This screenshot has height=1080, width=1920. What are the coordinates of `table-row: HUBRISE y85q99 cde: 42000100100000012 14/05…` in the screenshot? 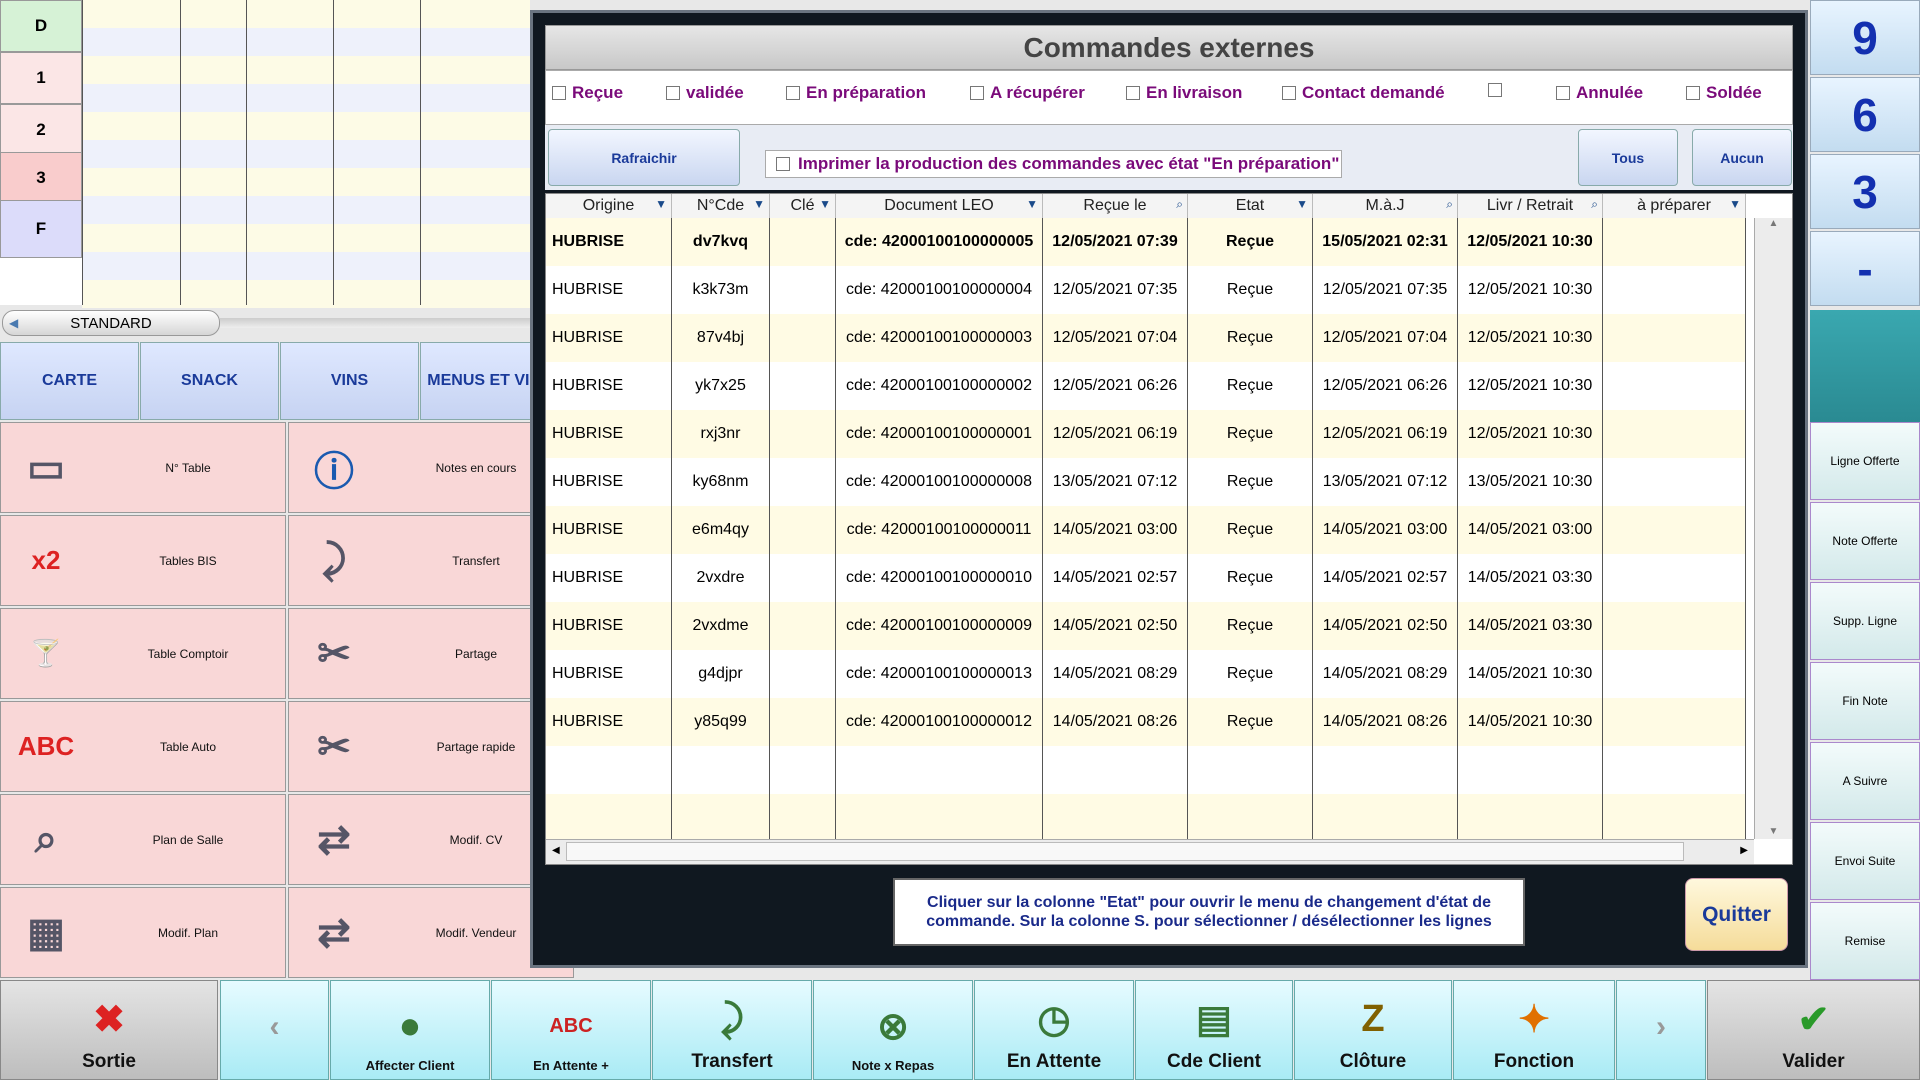 It's located at (1146, 722).